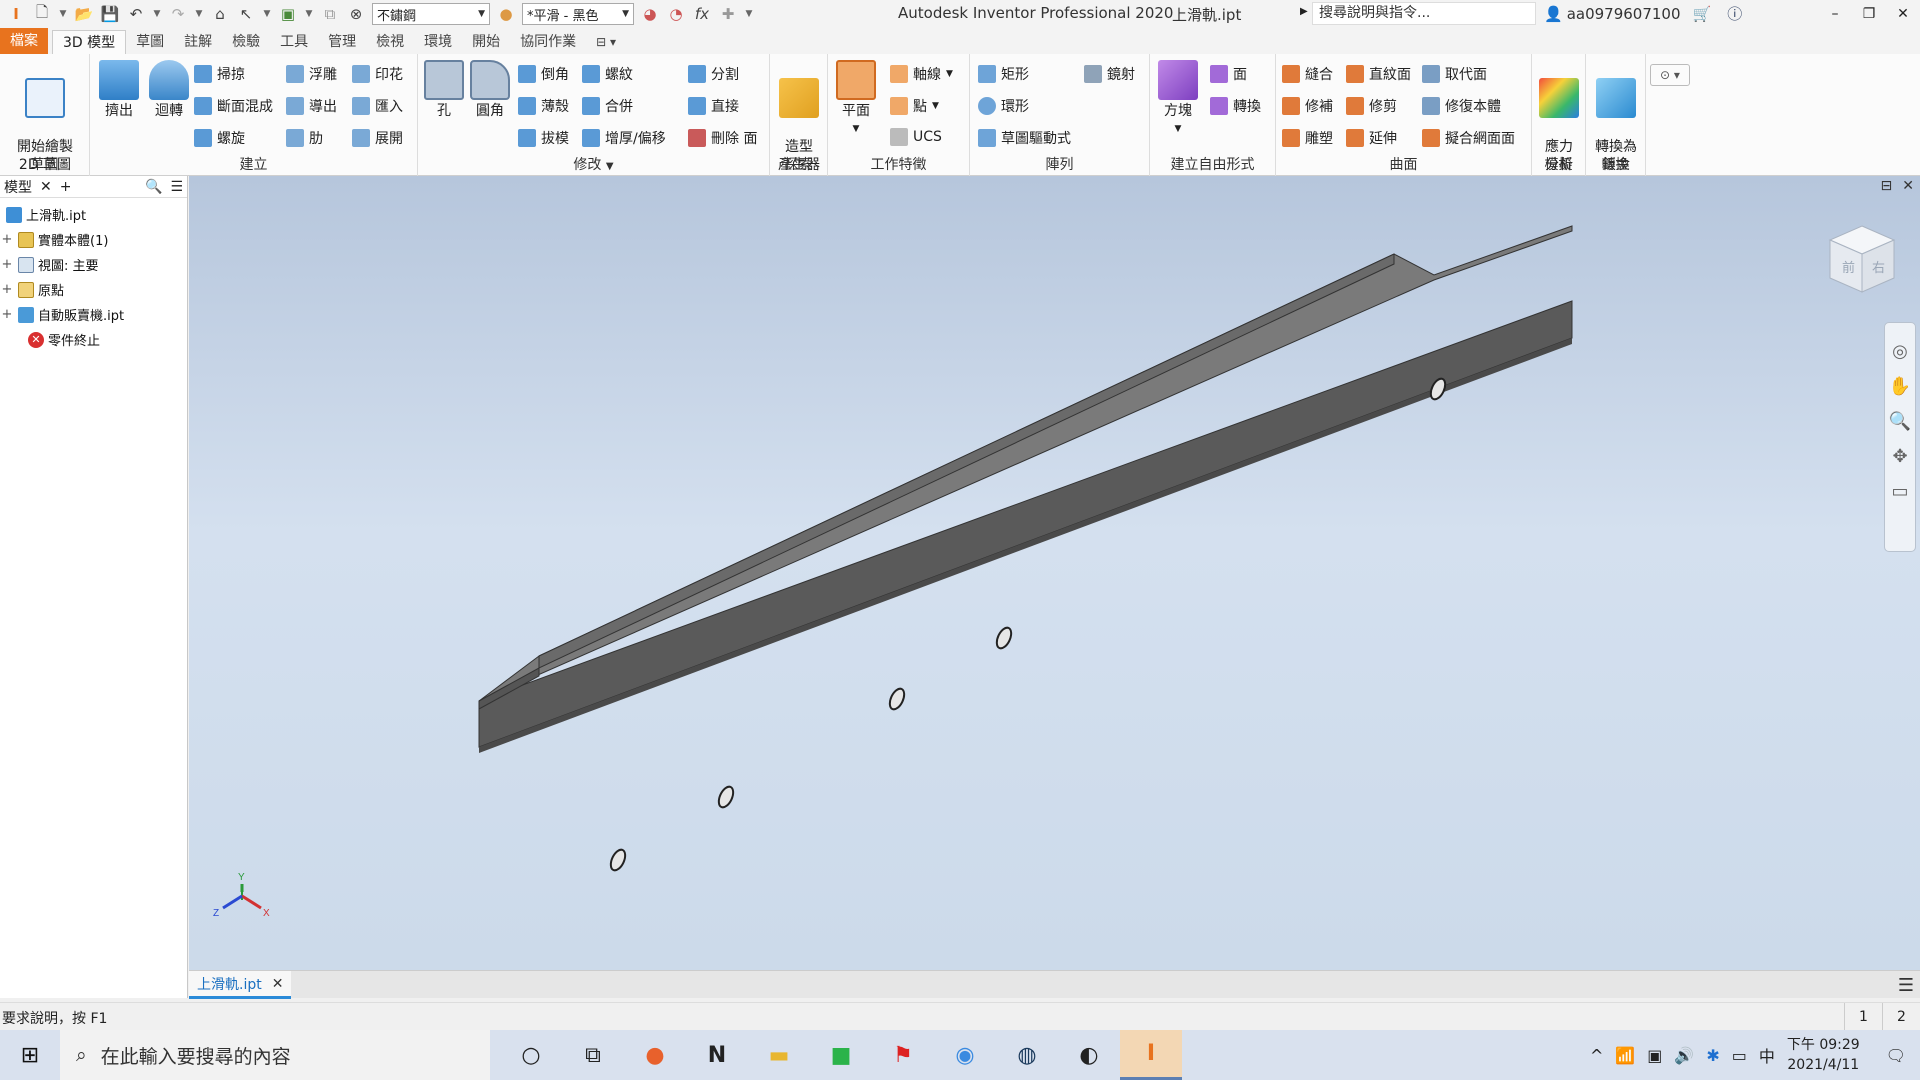  I want to click on save-icon: 💾, so click(110, 14).